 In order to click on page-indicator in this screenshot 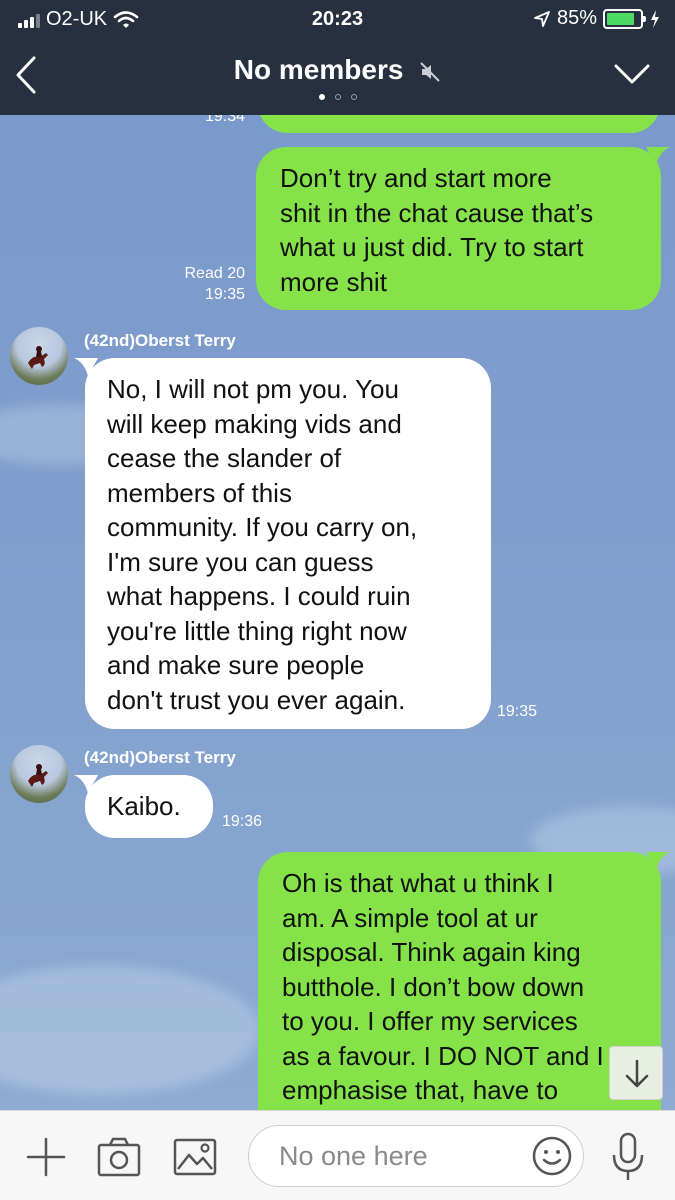, I will do `click(337, 97)`.